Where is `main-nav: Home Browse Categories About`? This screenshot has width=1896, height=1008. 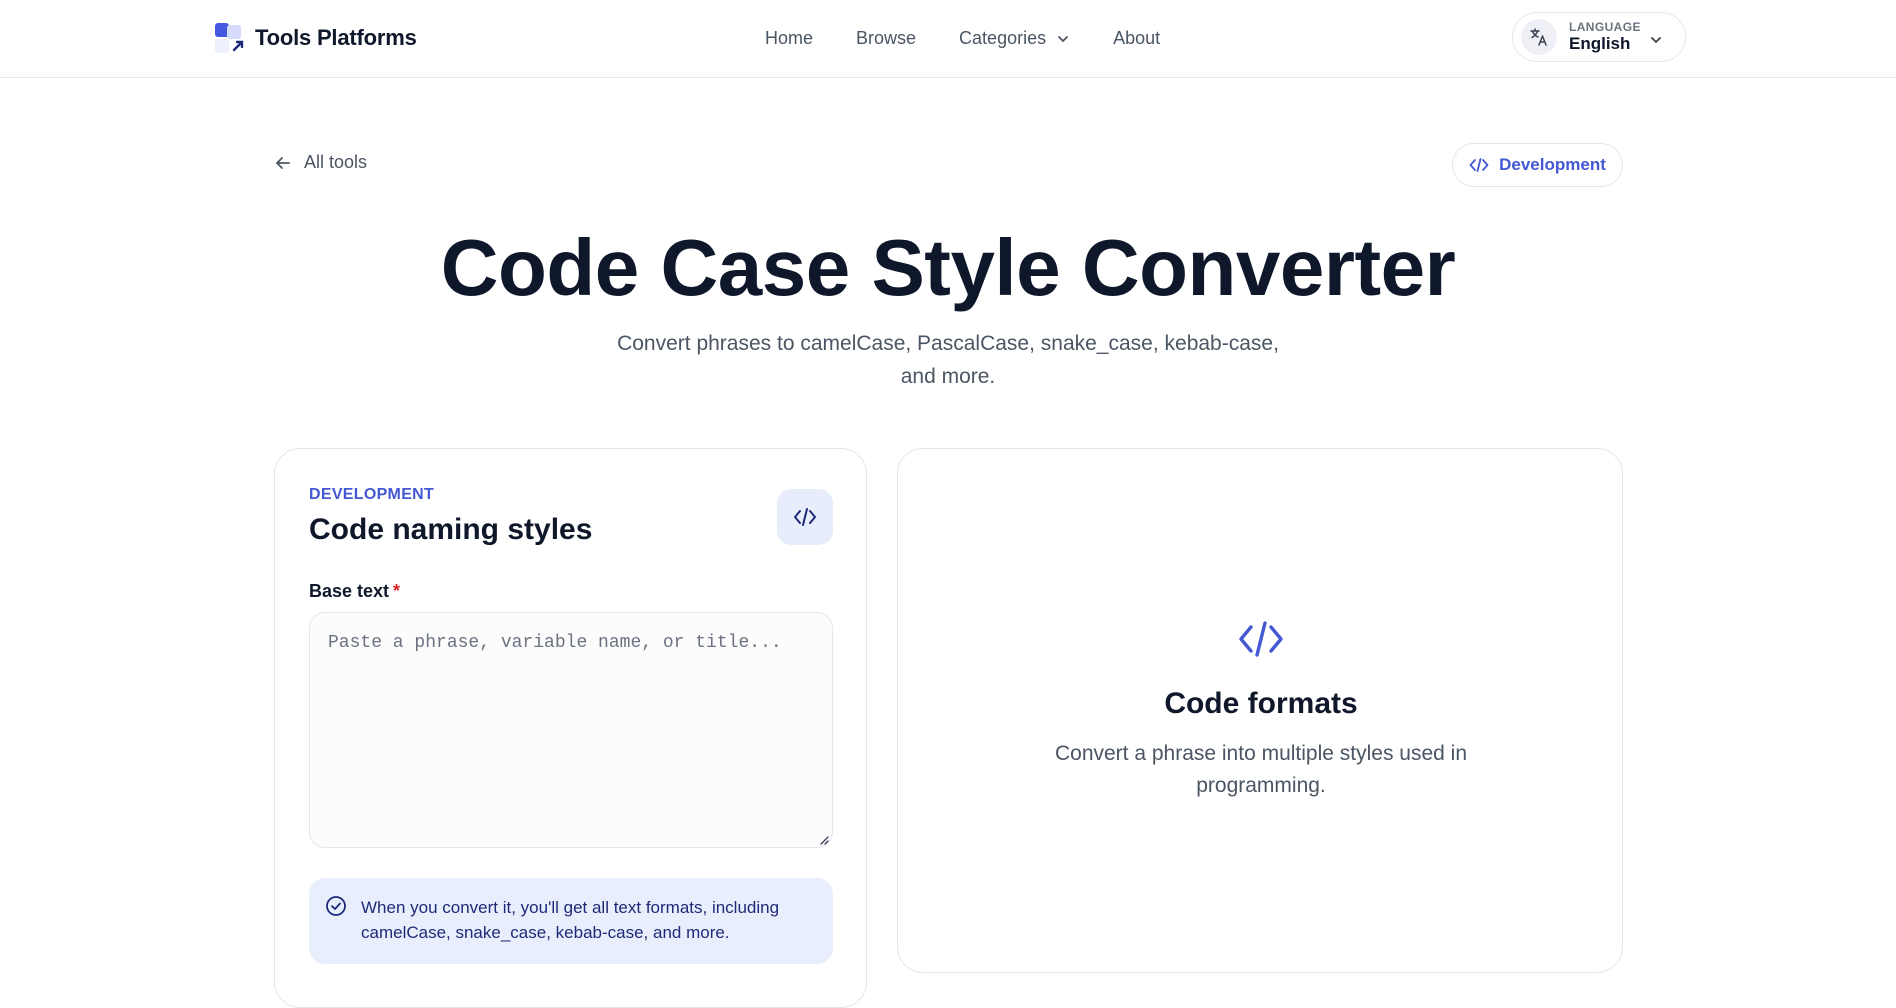 main-nav: Home Browse Categories About is located at coordinates (962, 38).